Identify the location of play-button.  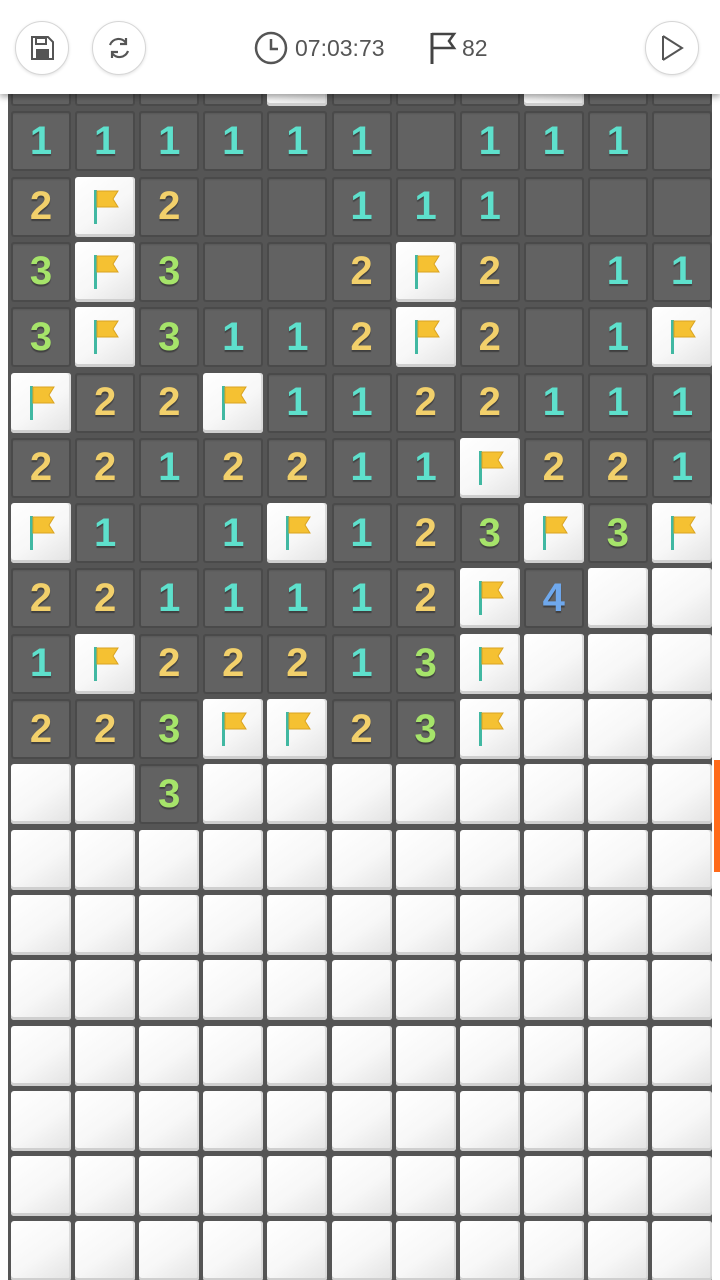
(672, 48).